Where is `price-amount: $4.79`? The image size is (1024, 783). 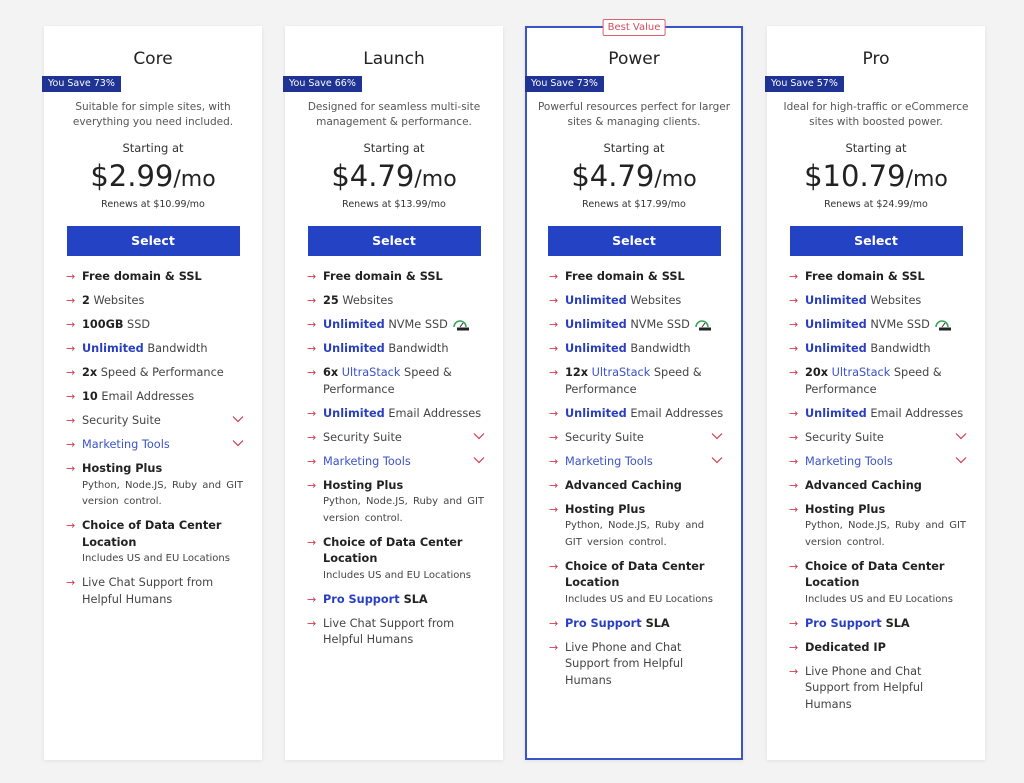 price-amount: $4.79 is located at coordinates (373, 176).